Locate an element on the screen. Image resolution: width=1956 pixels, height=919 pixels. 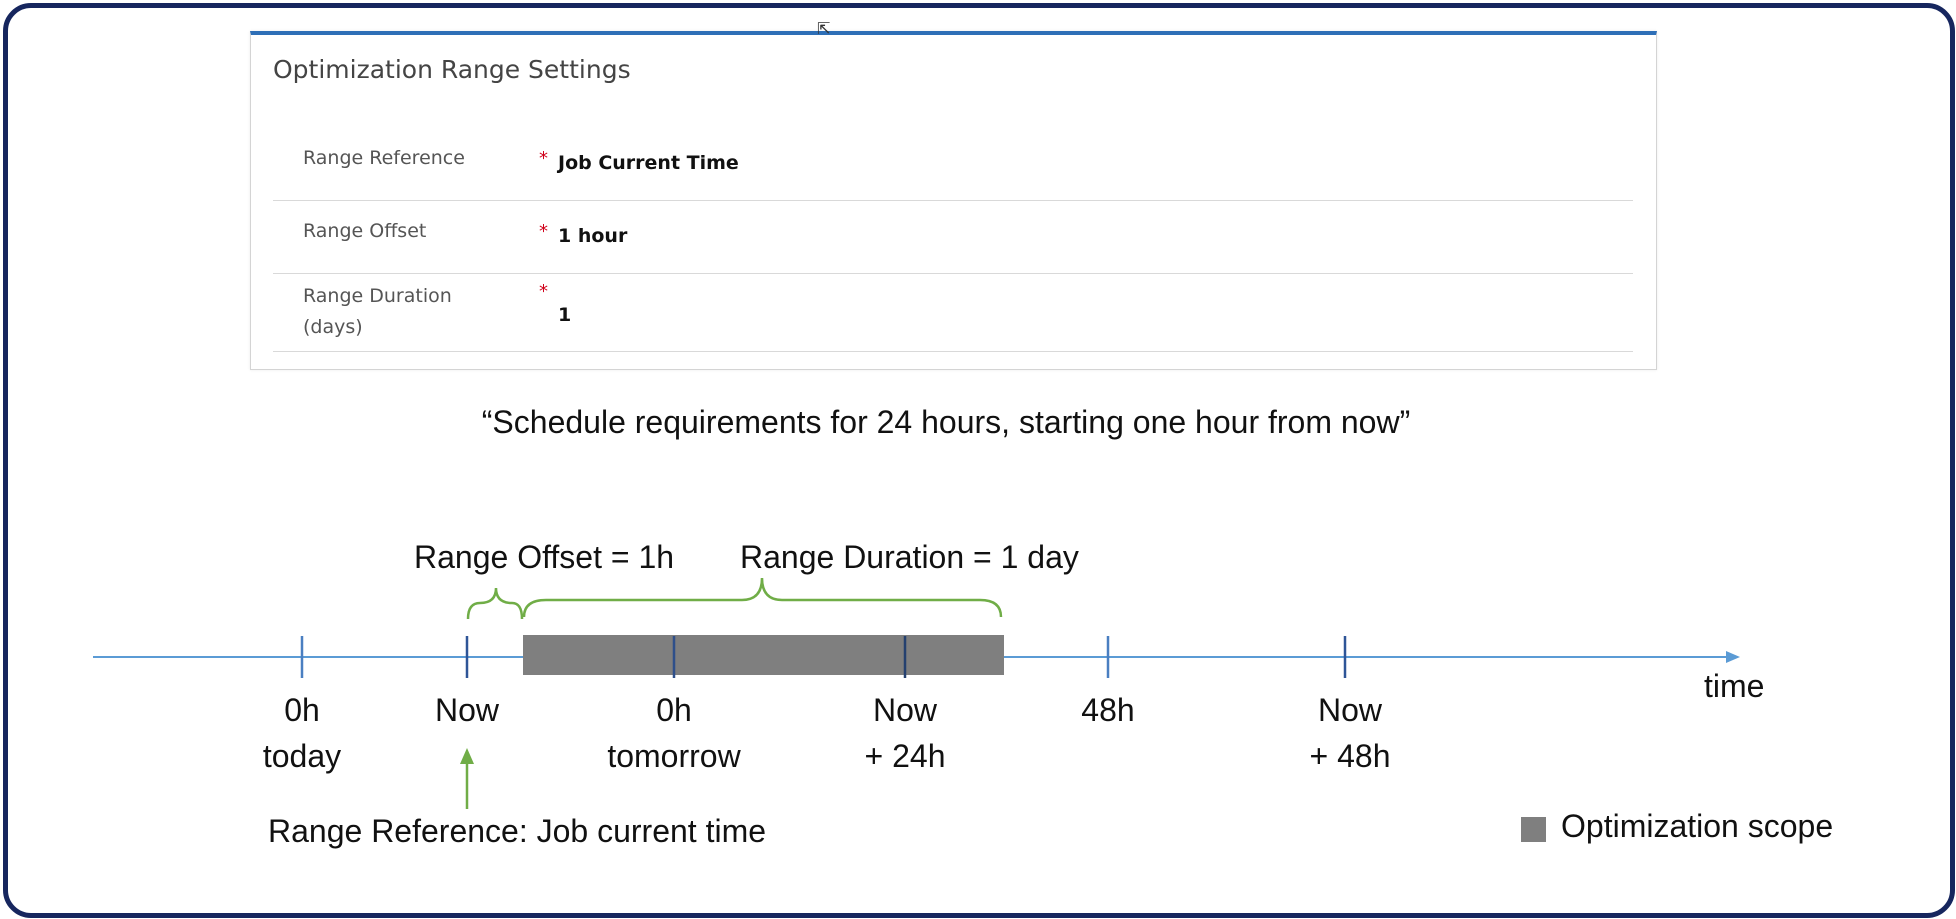
tick-label-0h-tomorrow: 0h tomorrow is located at coordinates (674, 733).